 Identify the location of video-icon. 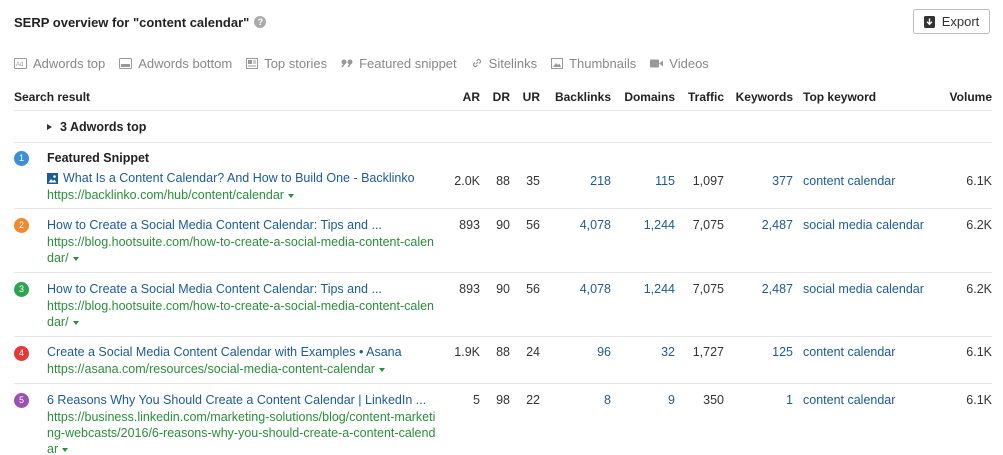
(657, 63).